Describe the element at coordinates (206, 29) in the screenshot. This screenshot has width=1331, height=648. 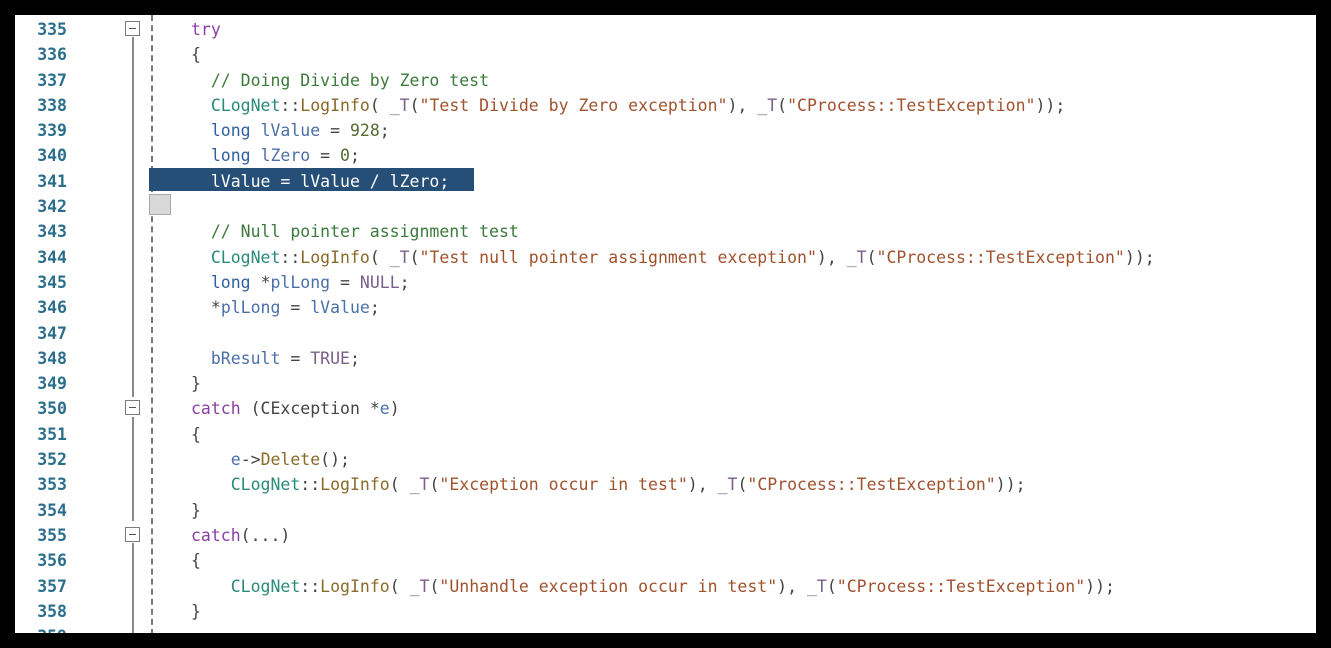
I see `code-text: try` at that location.